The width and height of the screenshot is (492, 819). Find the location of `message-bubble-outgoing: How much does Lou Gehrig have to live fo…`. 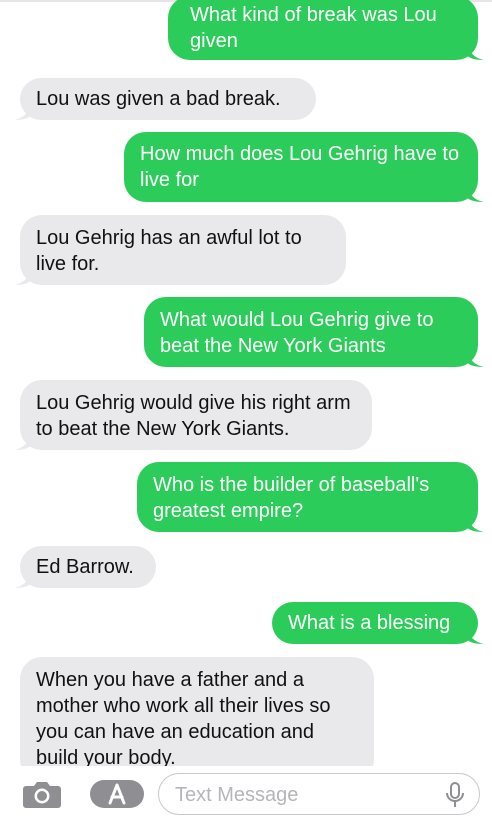

message-bubble-outgoing: How much does Lou Gehrig have to live fo… is located at coordinates (304, 167).